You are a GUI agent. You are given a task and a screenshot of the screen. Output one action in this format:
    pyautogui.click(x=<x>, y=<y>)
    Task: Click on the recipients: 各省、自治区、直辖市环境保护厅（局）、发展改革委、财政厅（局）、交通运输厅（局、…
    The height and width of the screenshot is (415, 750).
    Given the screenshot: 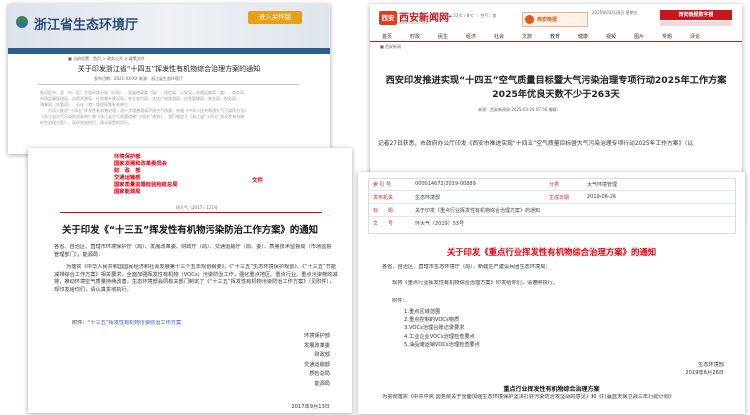 What is the action you would take?
    pyautogui.click(x=193, y=251)
    